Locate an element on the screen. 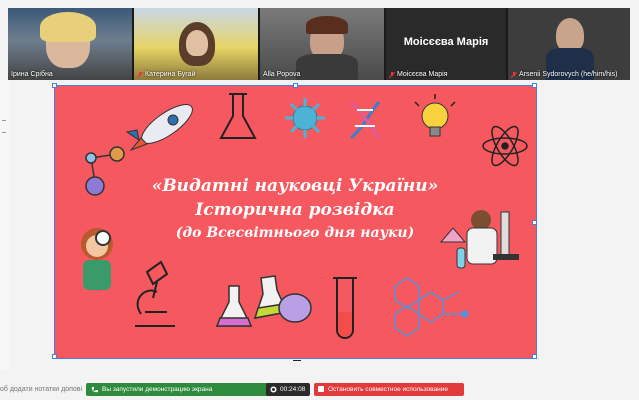  participant-tile-5: Arsenii Sydorovych (he/him/his) is located at coordinates (569, 44).